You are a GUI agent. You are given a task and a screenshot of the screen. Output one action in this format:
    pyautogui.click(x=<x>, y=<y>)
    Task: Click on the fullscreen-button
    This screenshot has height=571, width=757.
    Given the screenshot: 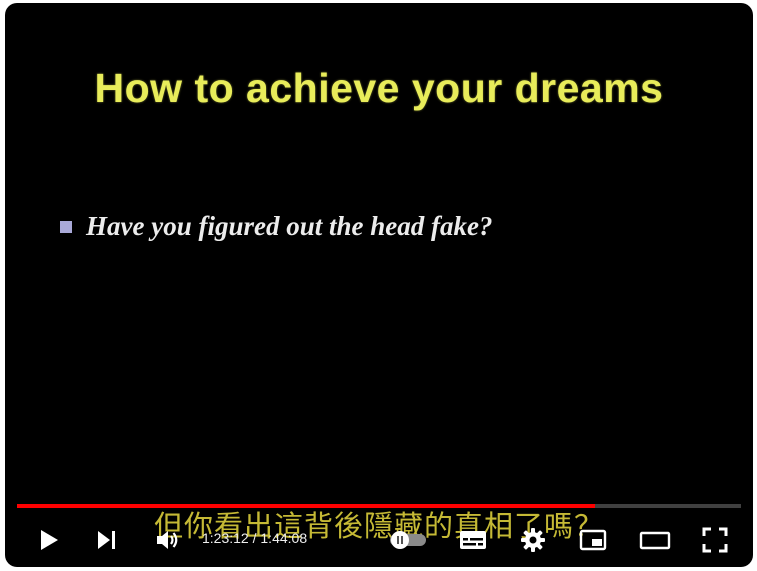 What is the action you would take?
    pyautogui.click(x=715, y=540)
    